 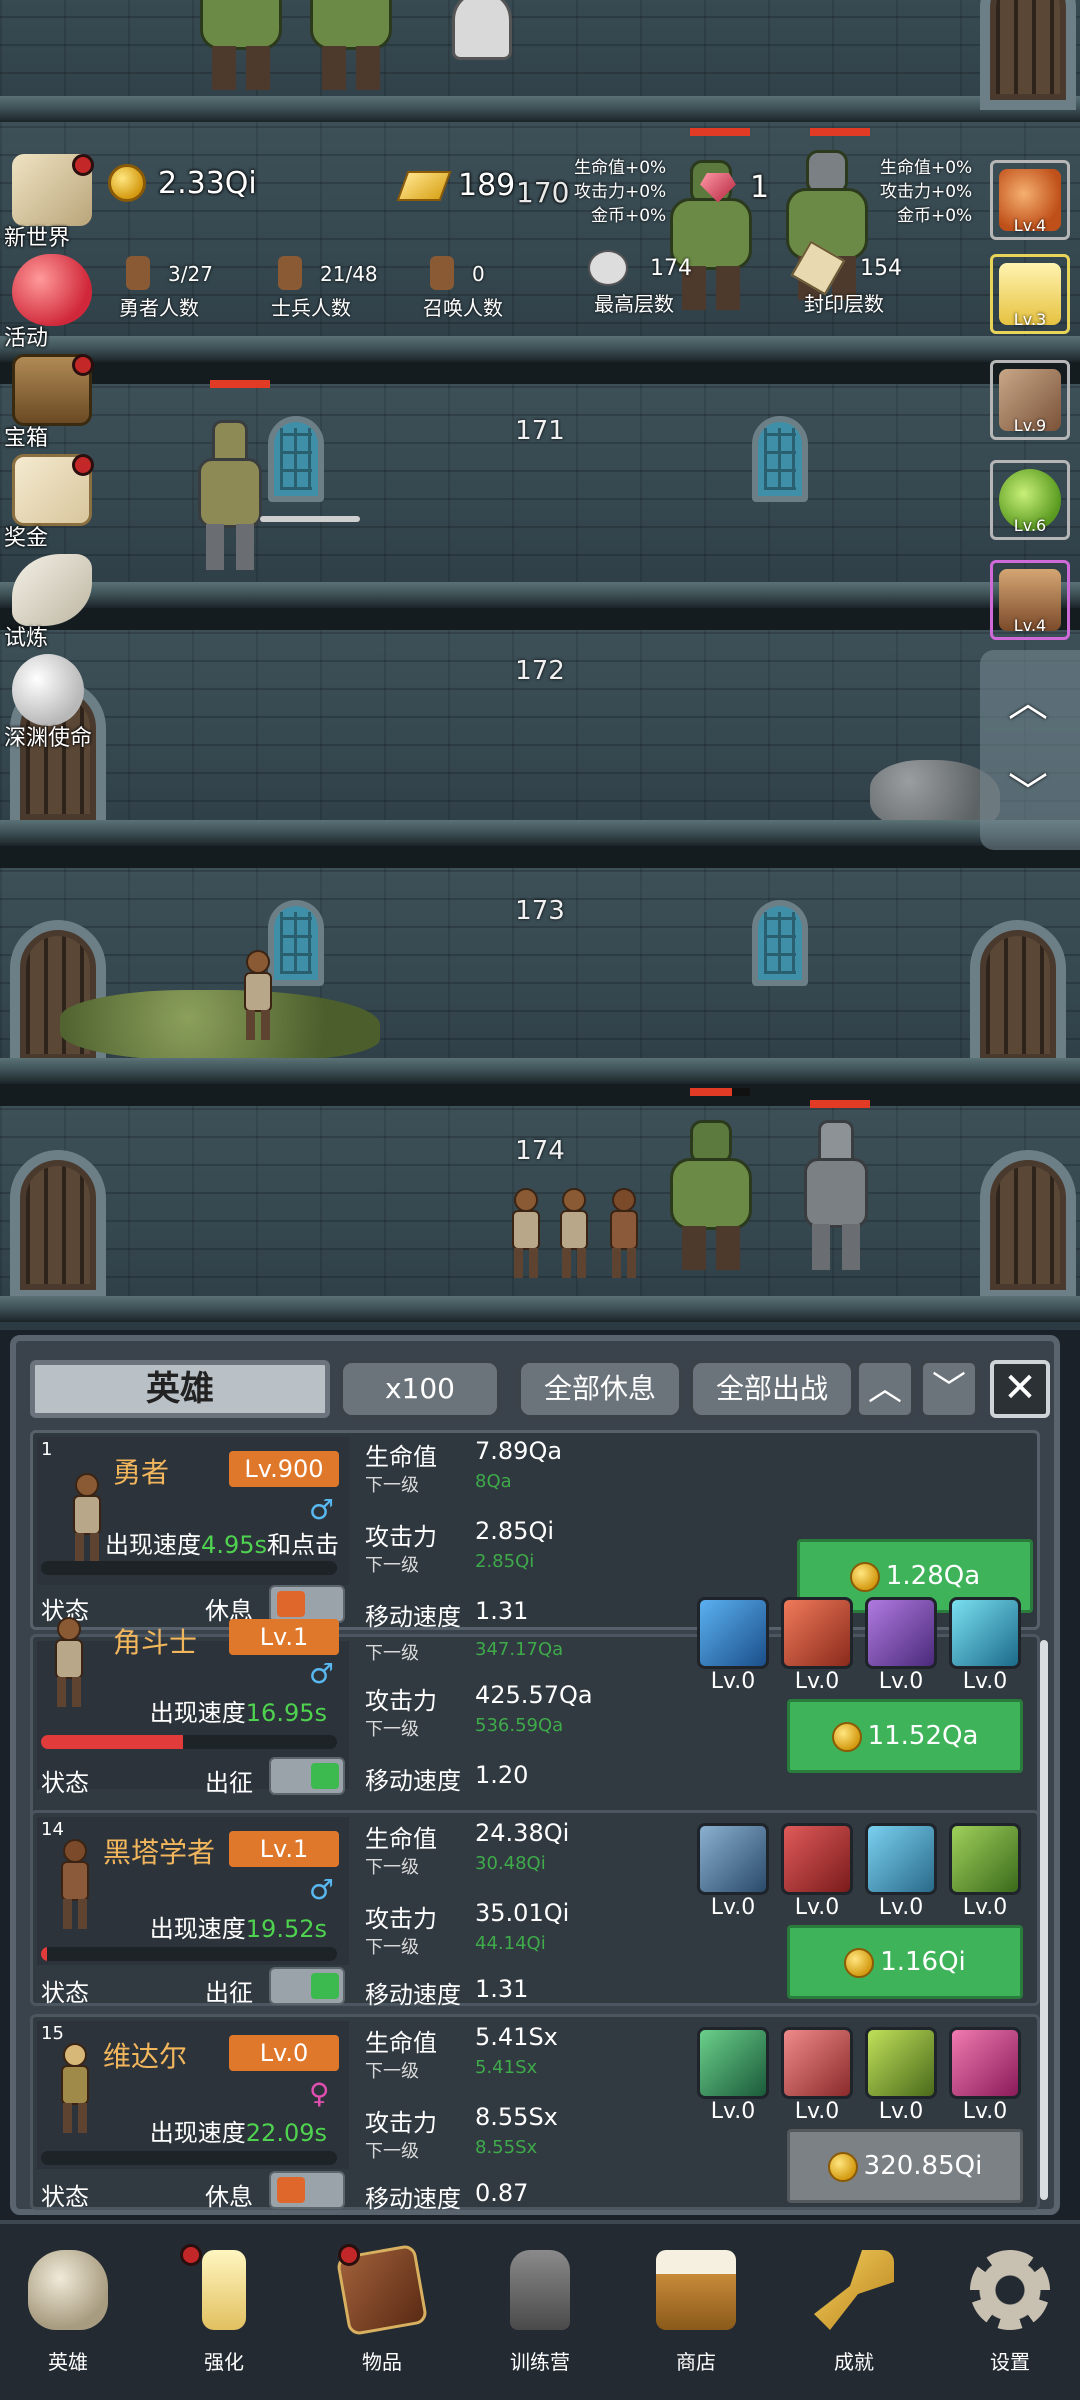 What do you see at coordinates (68, 2320) in the screenshot?
I see `nav-heroes: 英雄` at bounding box center [68, 2320].